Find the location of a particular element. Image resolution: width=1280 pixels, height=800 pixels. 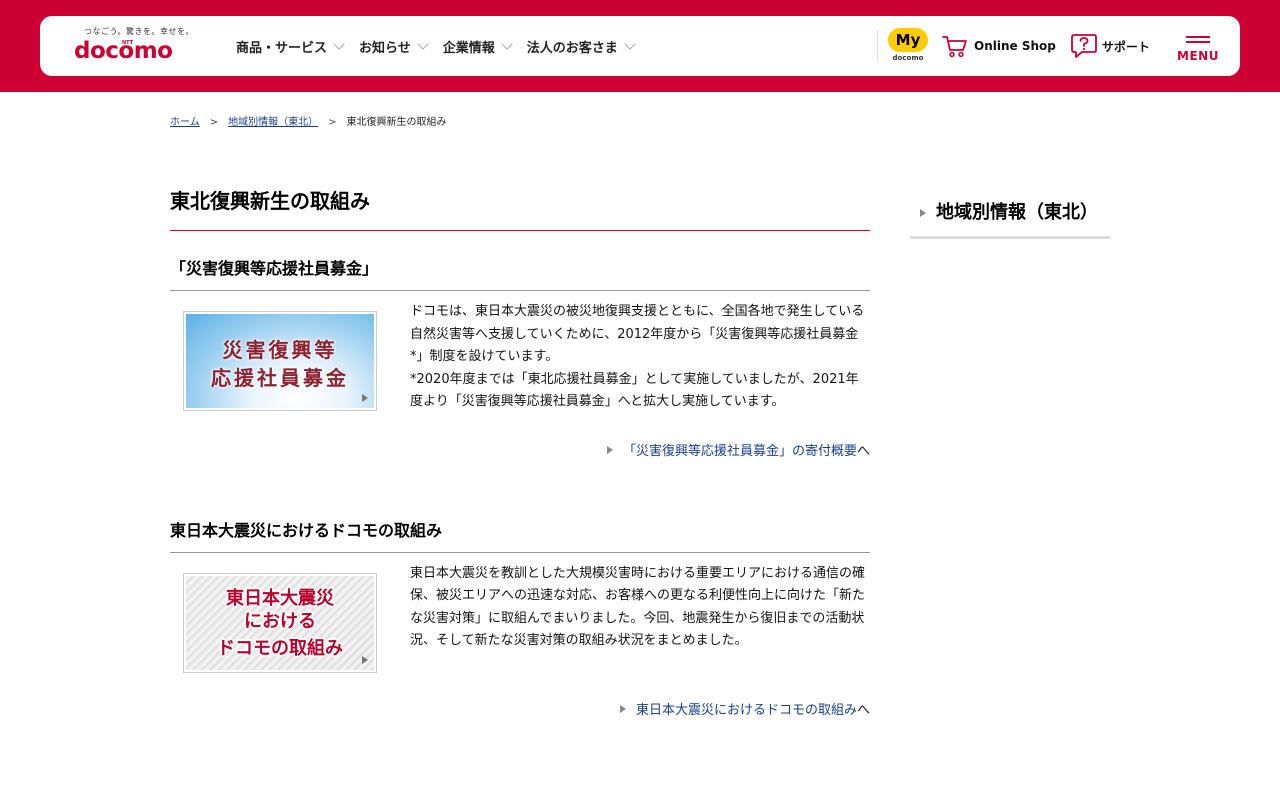

divider is located at coordinates (877, 46).